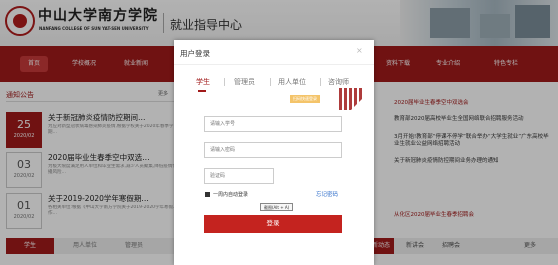 This screenshot has width=558, height=265. Describe the element at coordinates (273, 224) in the screenshot. I see `login-button: 登录` at that location.